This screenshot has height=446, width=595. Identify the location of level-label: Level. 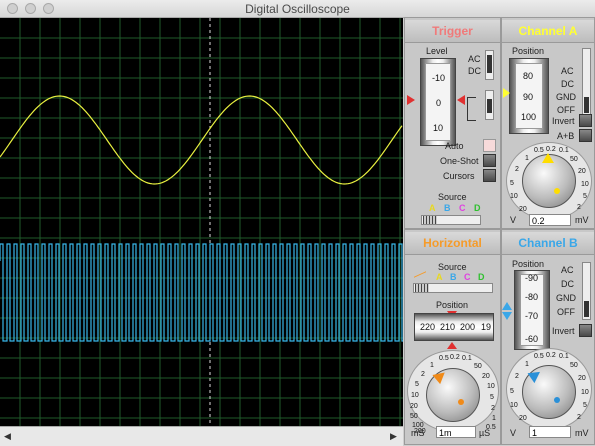
(437, 51).